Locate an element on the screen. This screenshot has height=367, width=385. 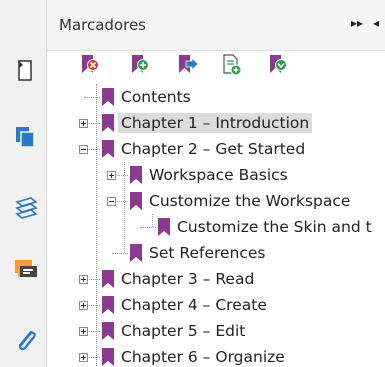
bookmark-tree-row: Chapter 1 – Introduction is located at coordinates (216, 123).